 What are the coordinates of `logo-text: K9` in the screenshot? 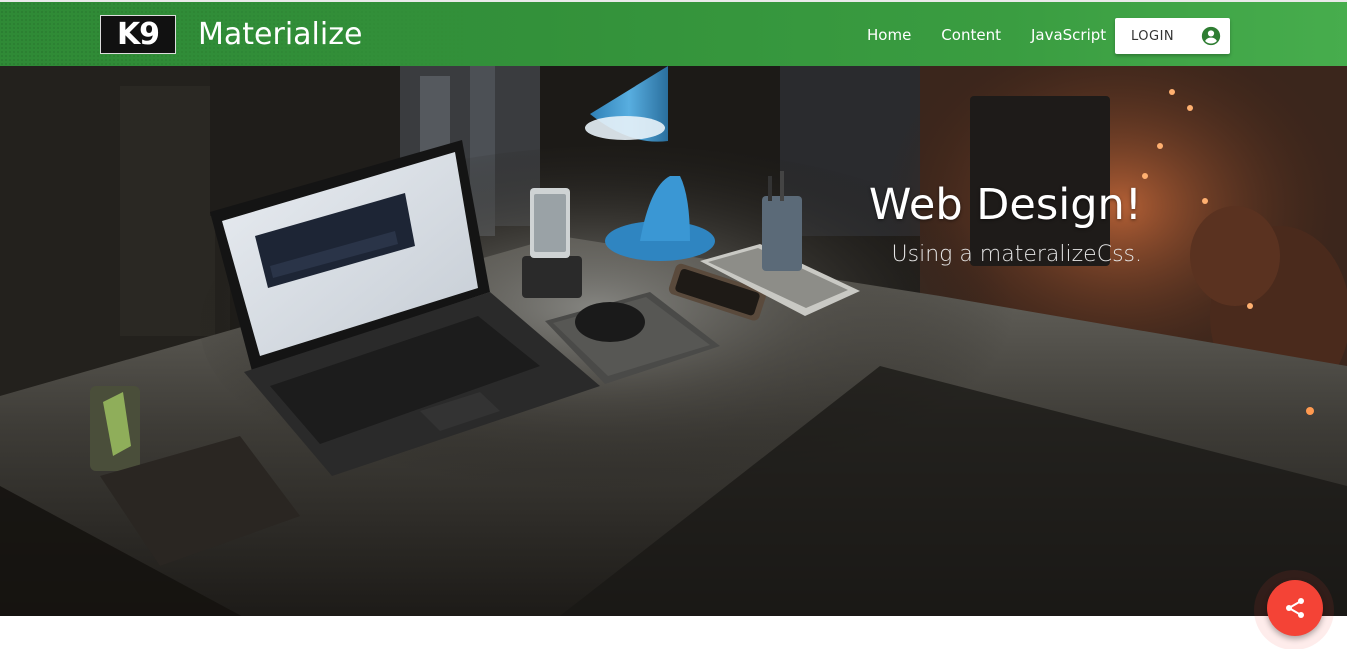 It's located at (138, 34).